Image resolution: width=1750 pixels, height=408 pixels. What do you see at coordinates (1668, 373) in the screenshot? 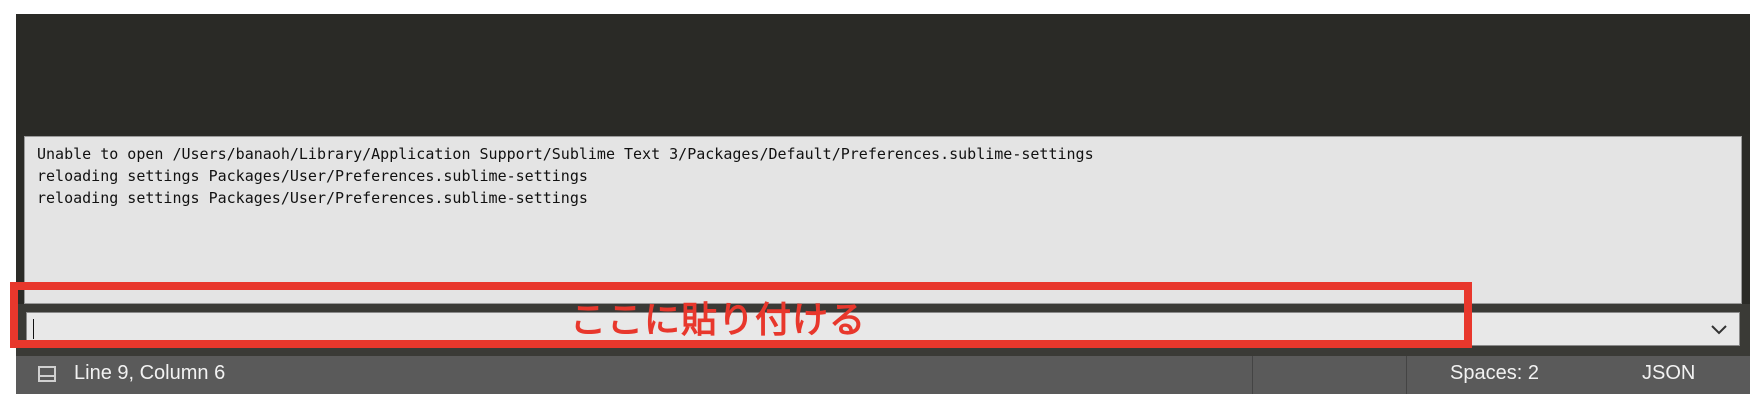
I see `syntax-selector: JSON` at bounding box center [1668, 373].